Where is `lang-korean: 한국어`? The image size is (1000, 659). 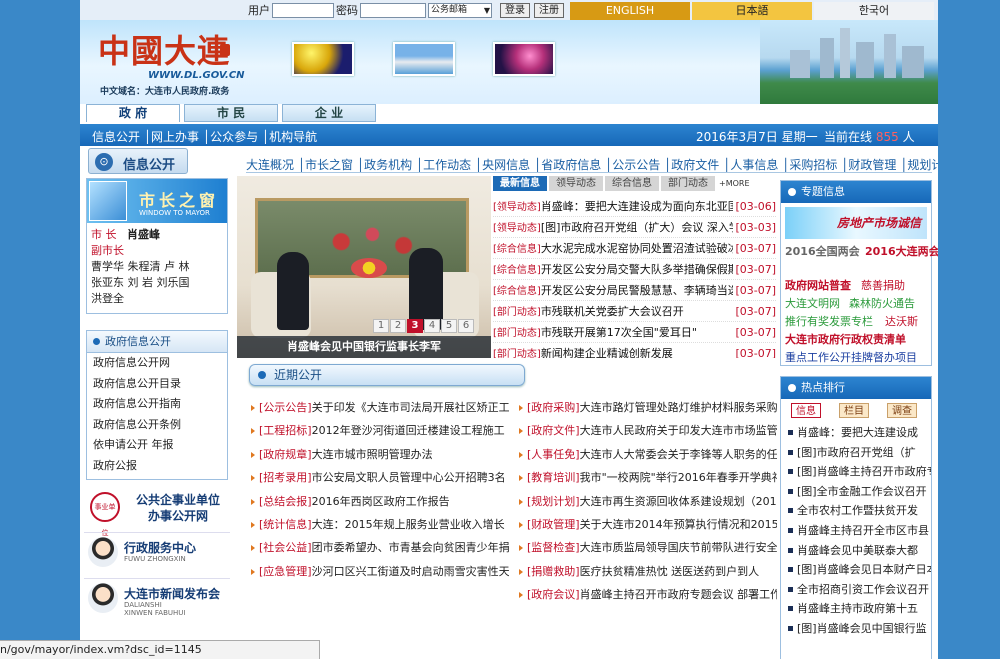
lang-korean: 한국어 is located at coordinates (874, 11).